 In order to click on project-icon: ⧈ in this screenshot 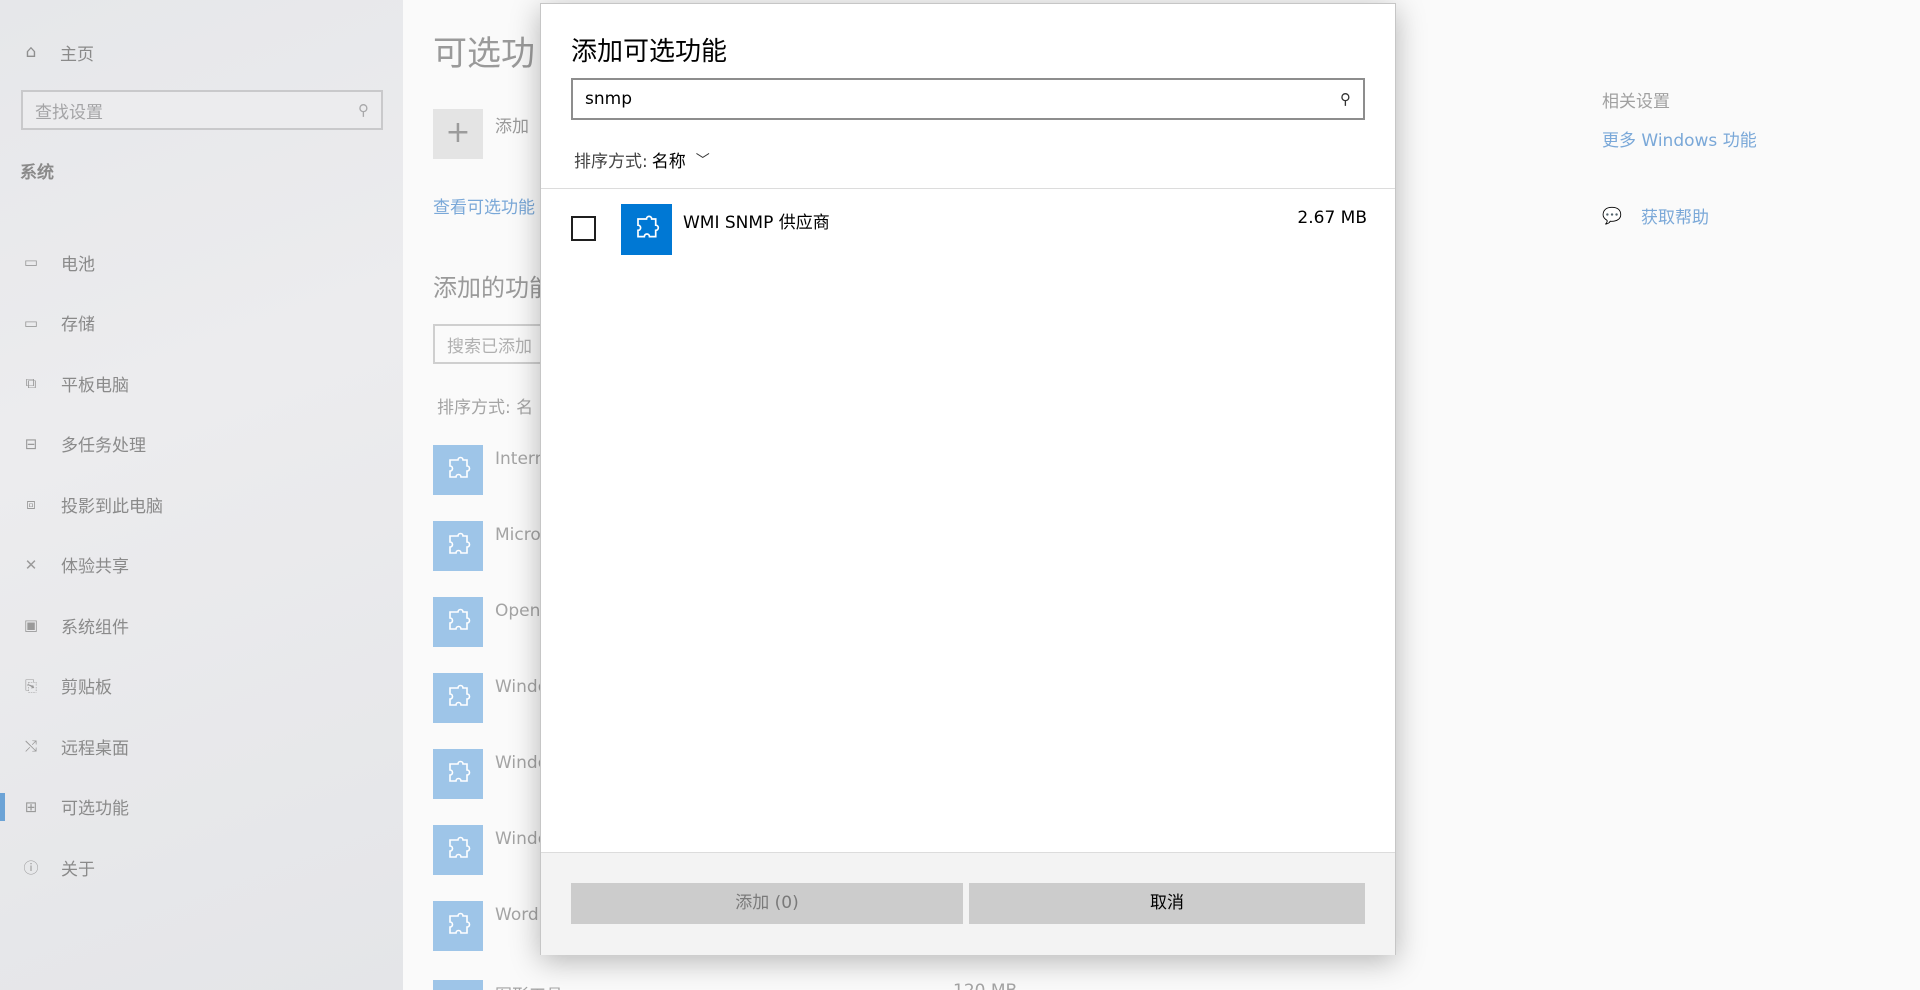, I will do `click(31, 504)`.